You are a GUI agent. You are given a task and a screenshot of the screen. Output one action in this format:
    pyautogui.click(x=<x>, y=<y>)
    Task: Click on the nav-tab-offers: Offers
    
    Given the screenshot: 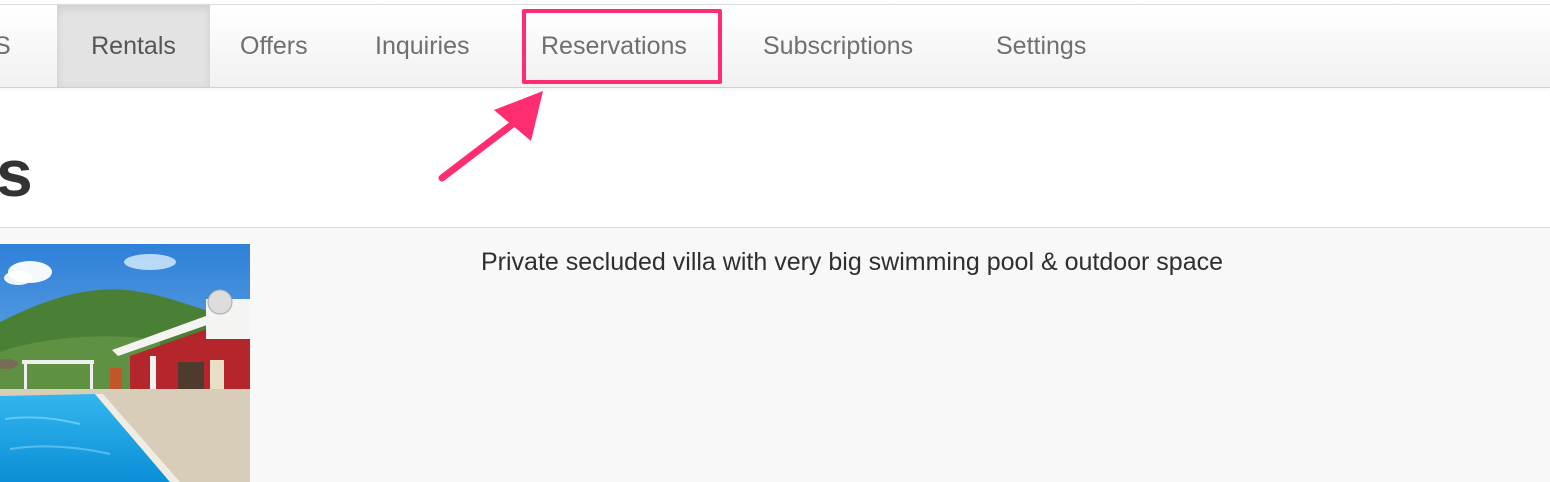 What is the action you would take?
    pyautogui.click(x=274, y=46)
    